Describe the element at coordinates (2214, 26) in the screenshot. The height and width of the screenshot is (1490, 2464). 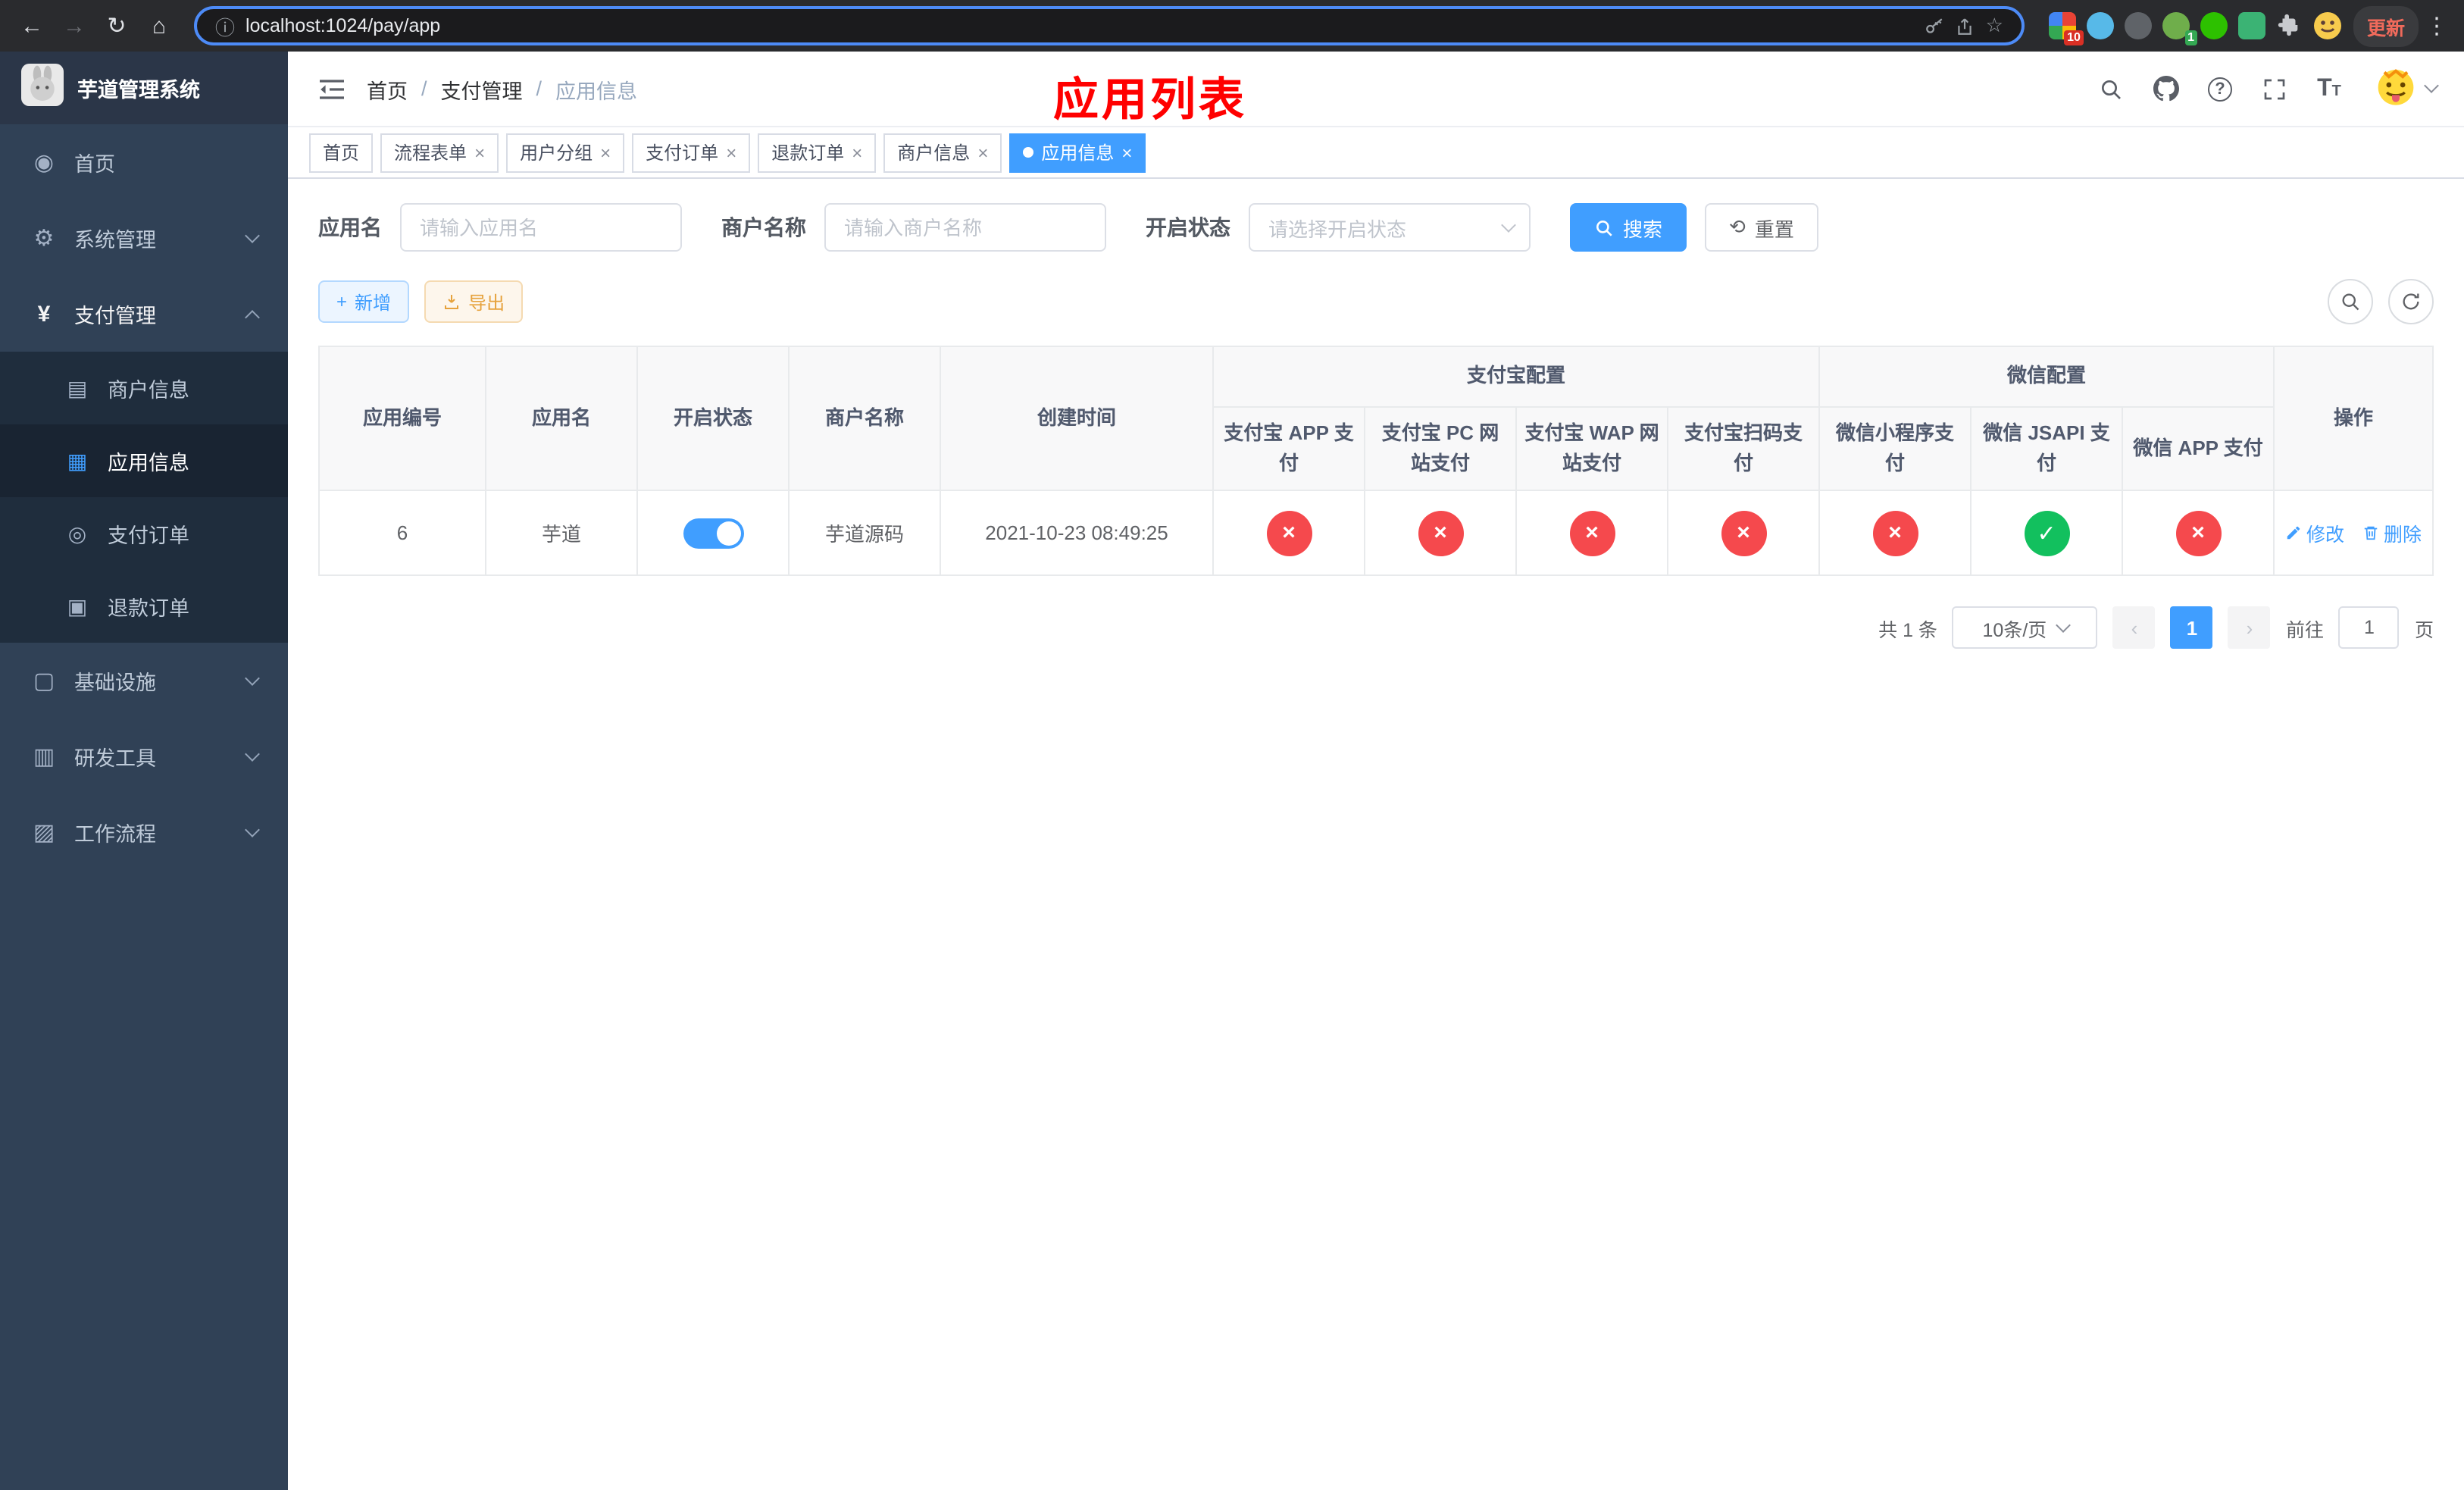
I see `extension-icon-wechat` at that location.